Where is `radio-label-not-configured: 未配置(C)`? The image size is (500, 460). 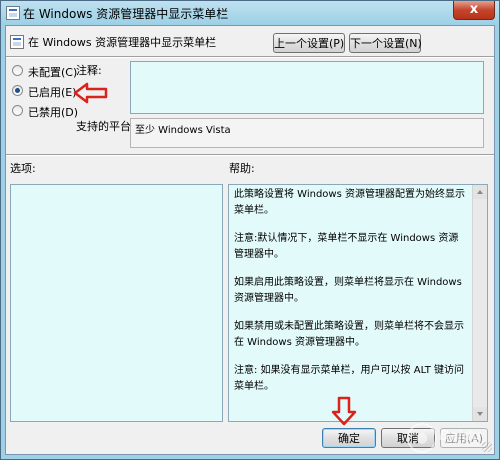 radio-label-not-configured: 未配置(C) is located at coordinates (53, 72).